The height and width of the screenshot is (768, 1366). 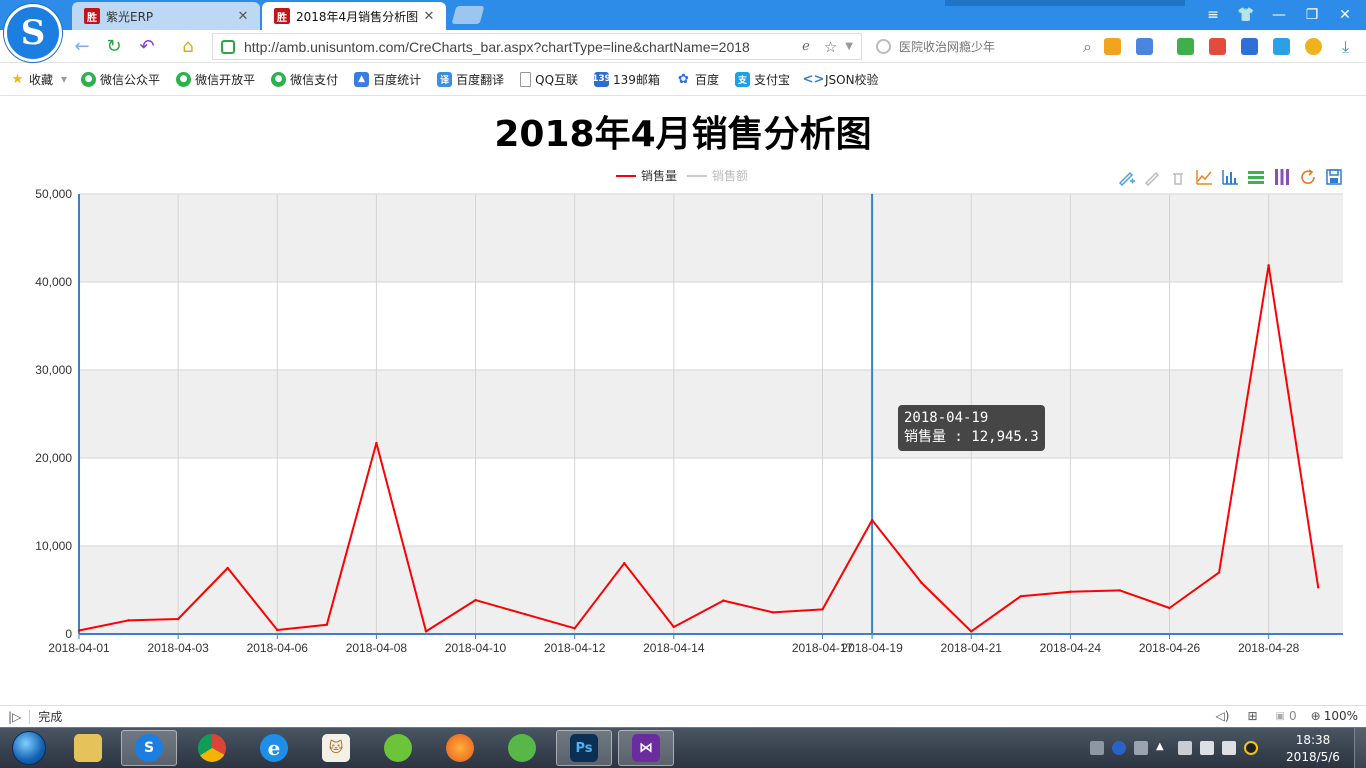 What do you see at coordinates (1341, 716) in the screenshot?
I see `zoom-level: 100%` at bounding box center [1341, 716].